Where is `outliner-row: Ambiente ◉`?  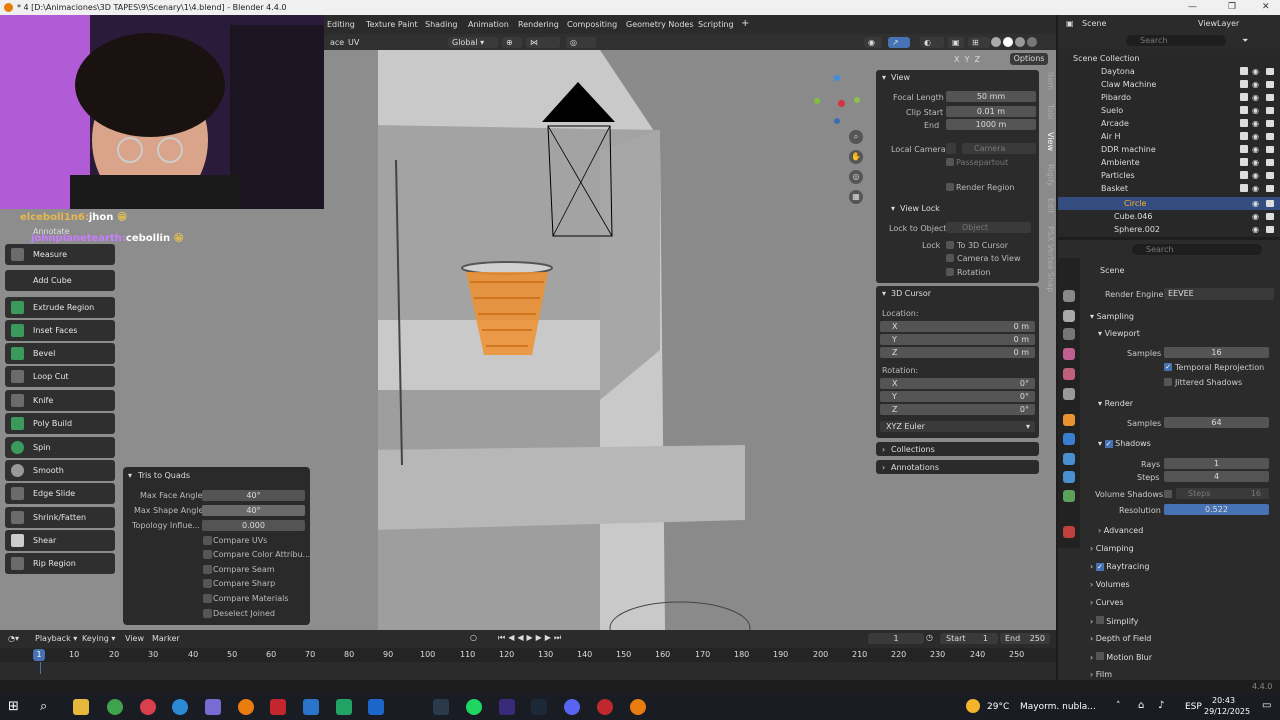 outliner-row: Ambiente ◉ is located at coordinates (1169, 162).